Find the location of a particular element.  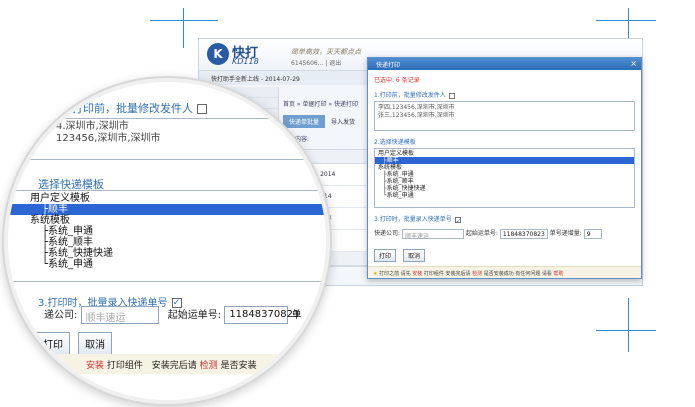

lens-template-item: └系统_申通 is located at coordinates (167, 264).